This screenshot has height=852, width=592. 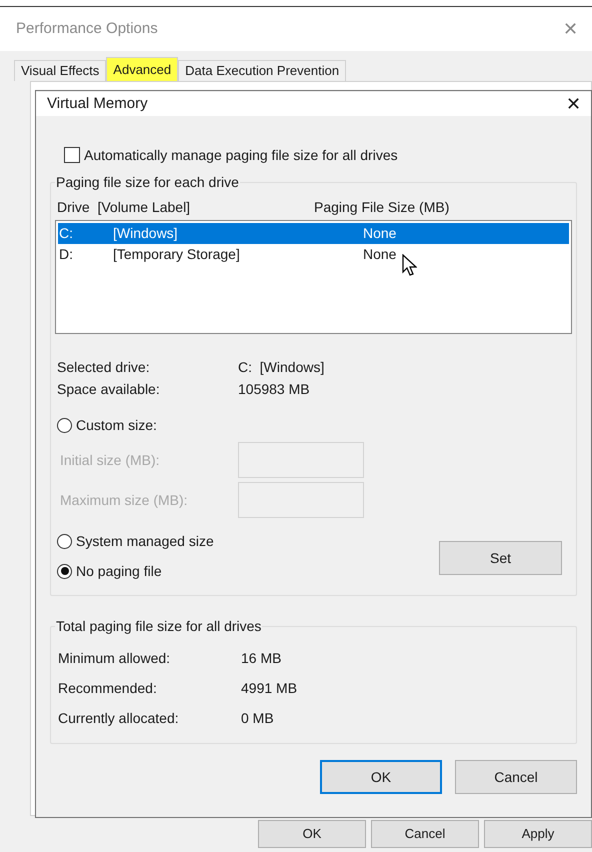 I want to click on tab: Advanced, so click(x=142, y=69).